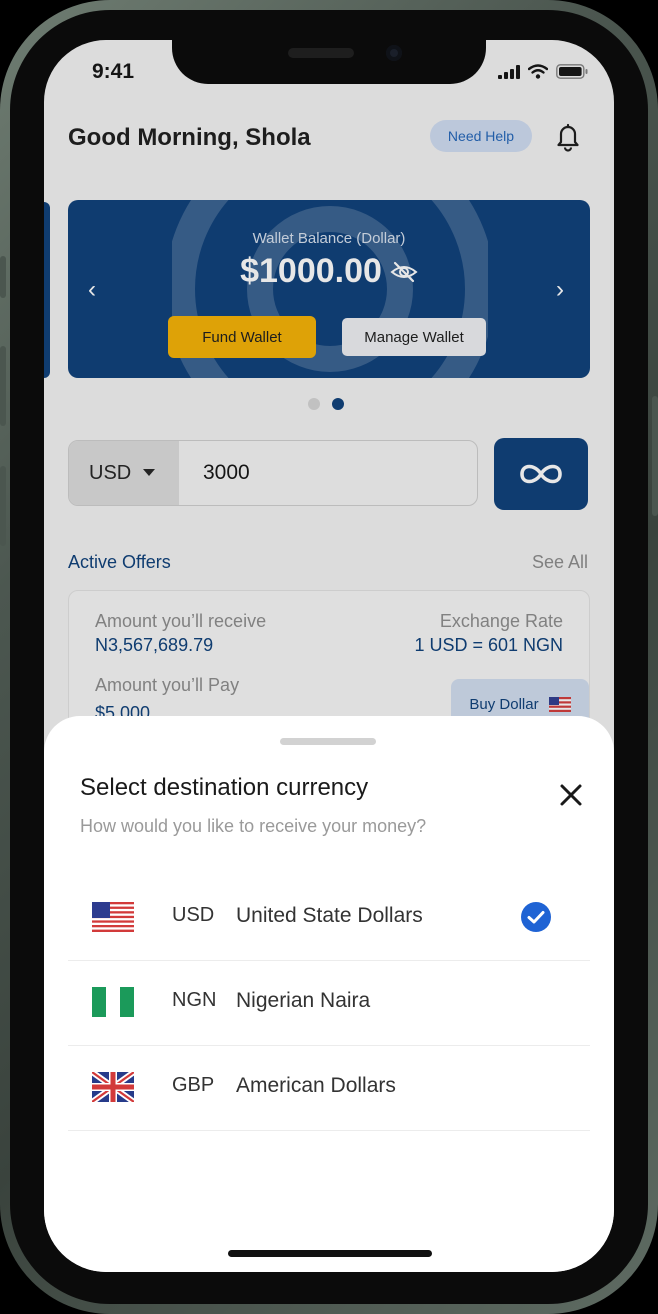  What do you see at coordinates (316, 1085) in the screenshot?
I see `currency-name: American Dollars` at bounding box center [316, 1085].